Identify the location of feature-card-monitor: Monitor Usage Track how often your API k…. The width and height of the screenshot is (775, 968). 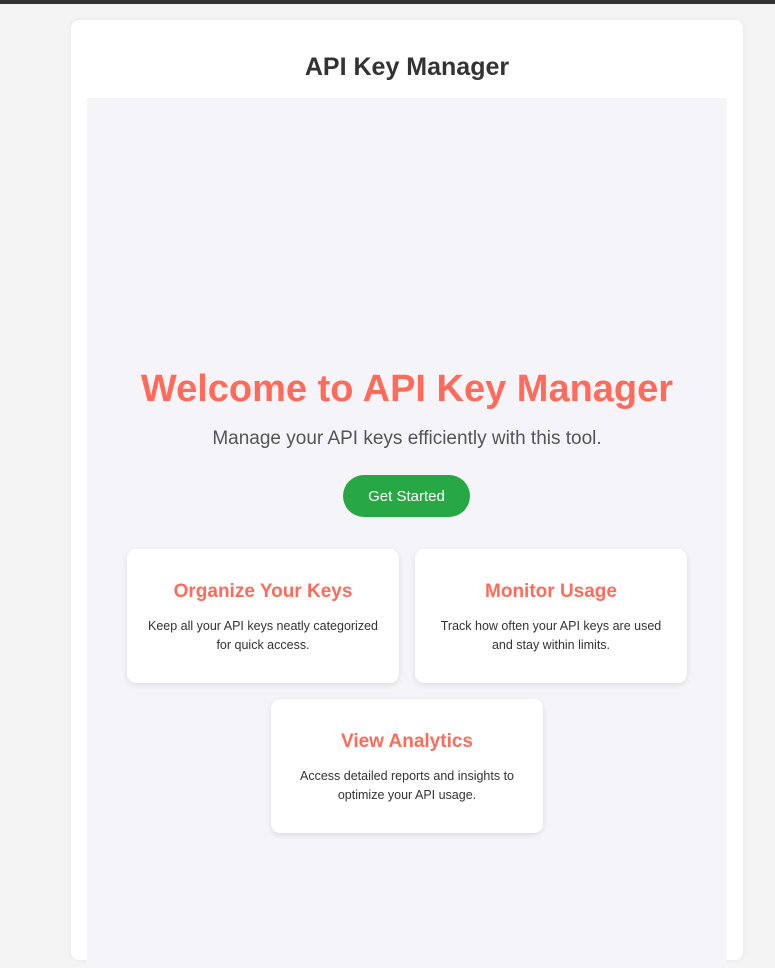
(551, 616).